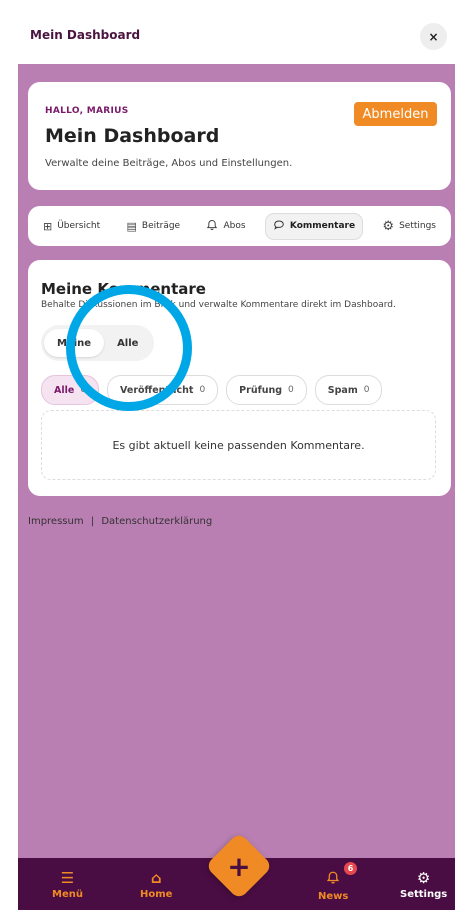 Image resolution: width=455 pixels, height=910 pixels. What do you see at coordinates (234, 226) in the screenshot?
I see `tab-label: Abos` at bounding box center [234, 226].